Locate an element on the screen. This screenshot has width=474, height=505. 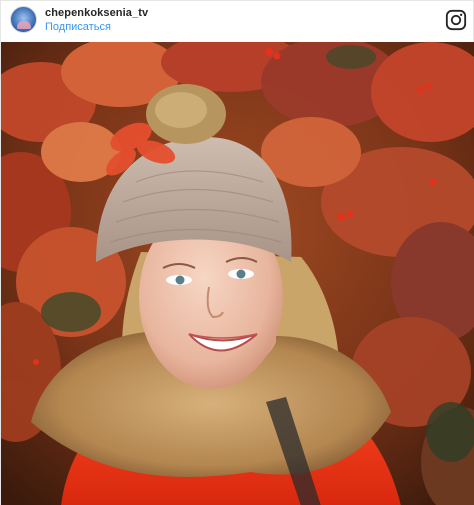
instagram-icon is located at coordinates (456, 20).